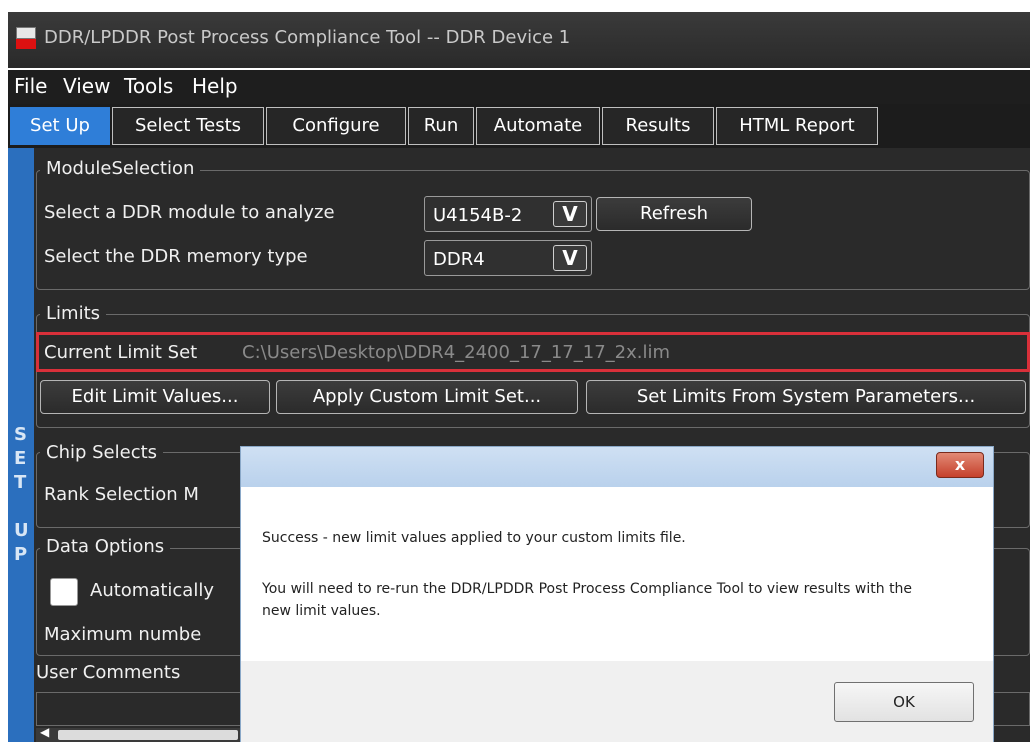 This screenshot has height=742, width=1030. What do you see at coordinates (30, 86) in the screenshot?
I see `menu-file: File` at bounding box center [30, 86].